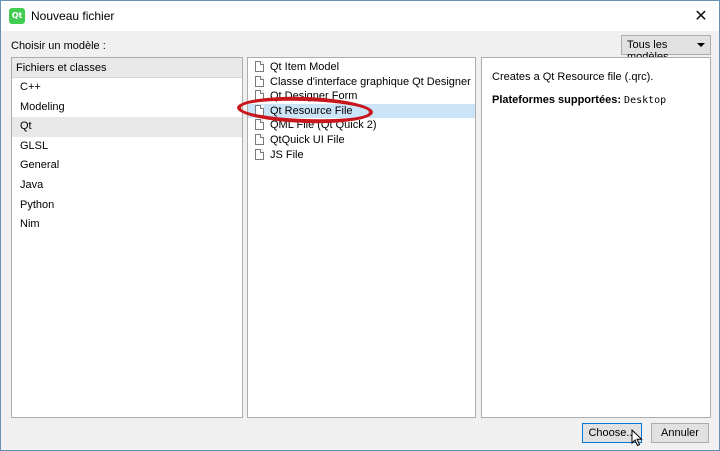 Image resolution: width=720 pixels, height=451 pixels. I want to click on category-item: Nim, so click(127, 225).